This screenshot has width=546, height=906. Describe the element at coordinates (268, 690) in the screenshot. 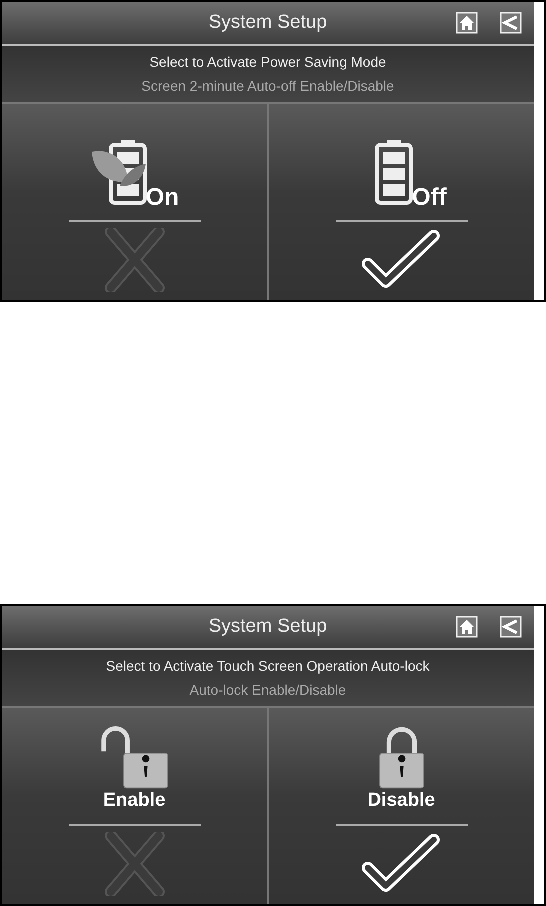

I see `note-text: Auto-lock Enable/Disable` at that location.